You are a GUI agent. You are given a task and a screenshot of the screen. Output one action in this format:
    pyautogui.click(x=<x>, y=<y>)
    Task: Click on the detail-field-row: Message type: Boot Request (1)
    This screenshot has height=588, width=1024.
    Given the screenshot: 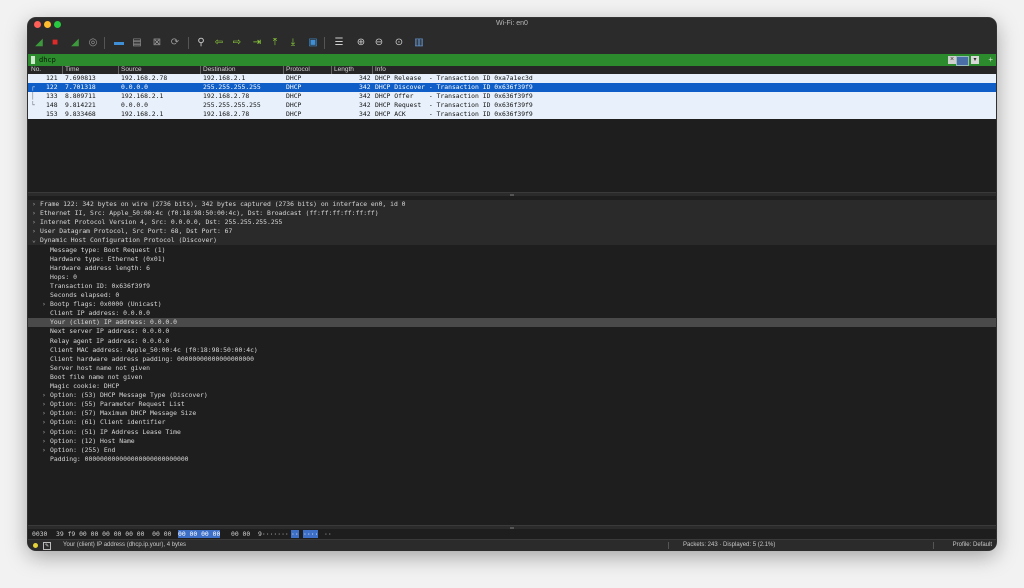 What is the action you would take?
    pyautogui.click(x=512, y=250)
    